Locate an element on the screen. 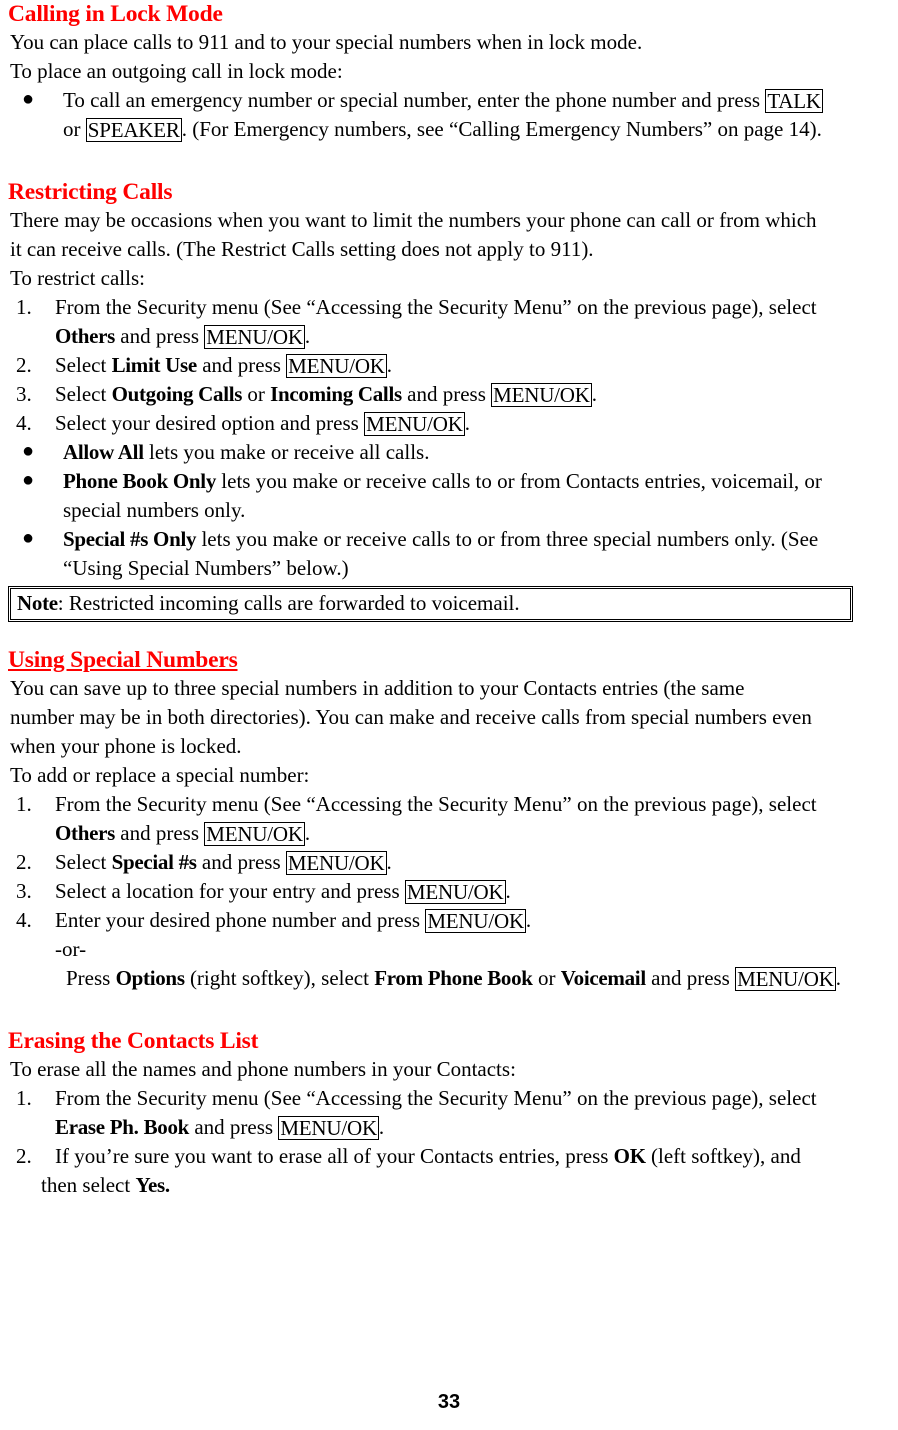  alt-text: Press is located at coordinates (91, 978).